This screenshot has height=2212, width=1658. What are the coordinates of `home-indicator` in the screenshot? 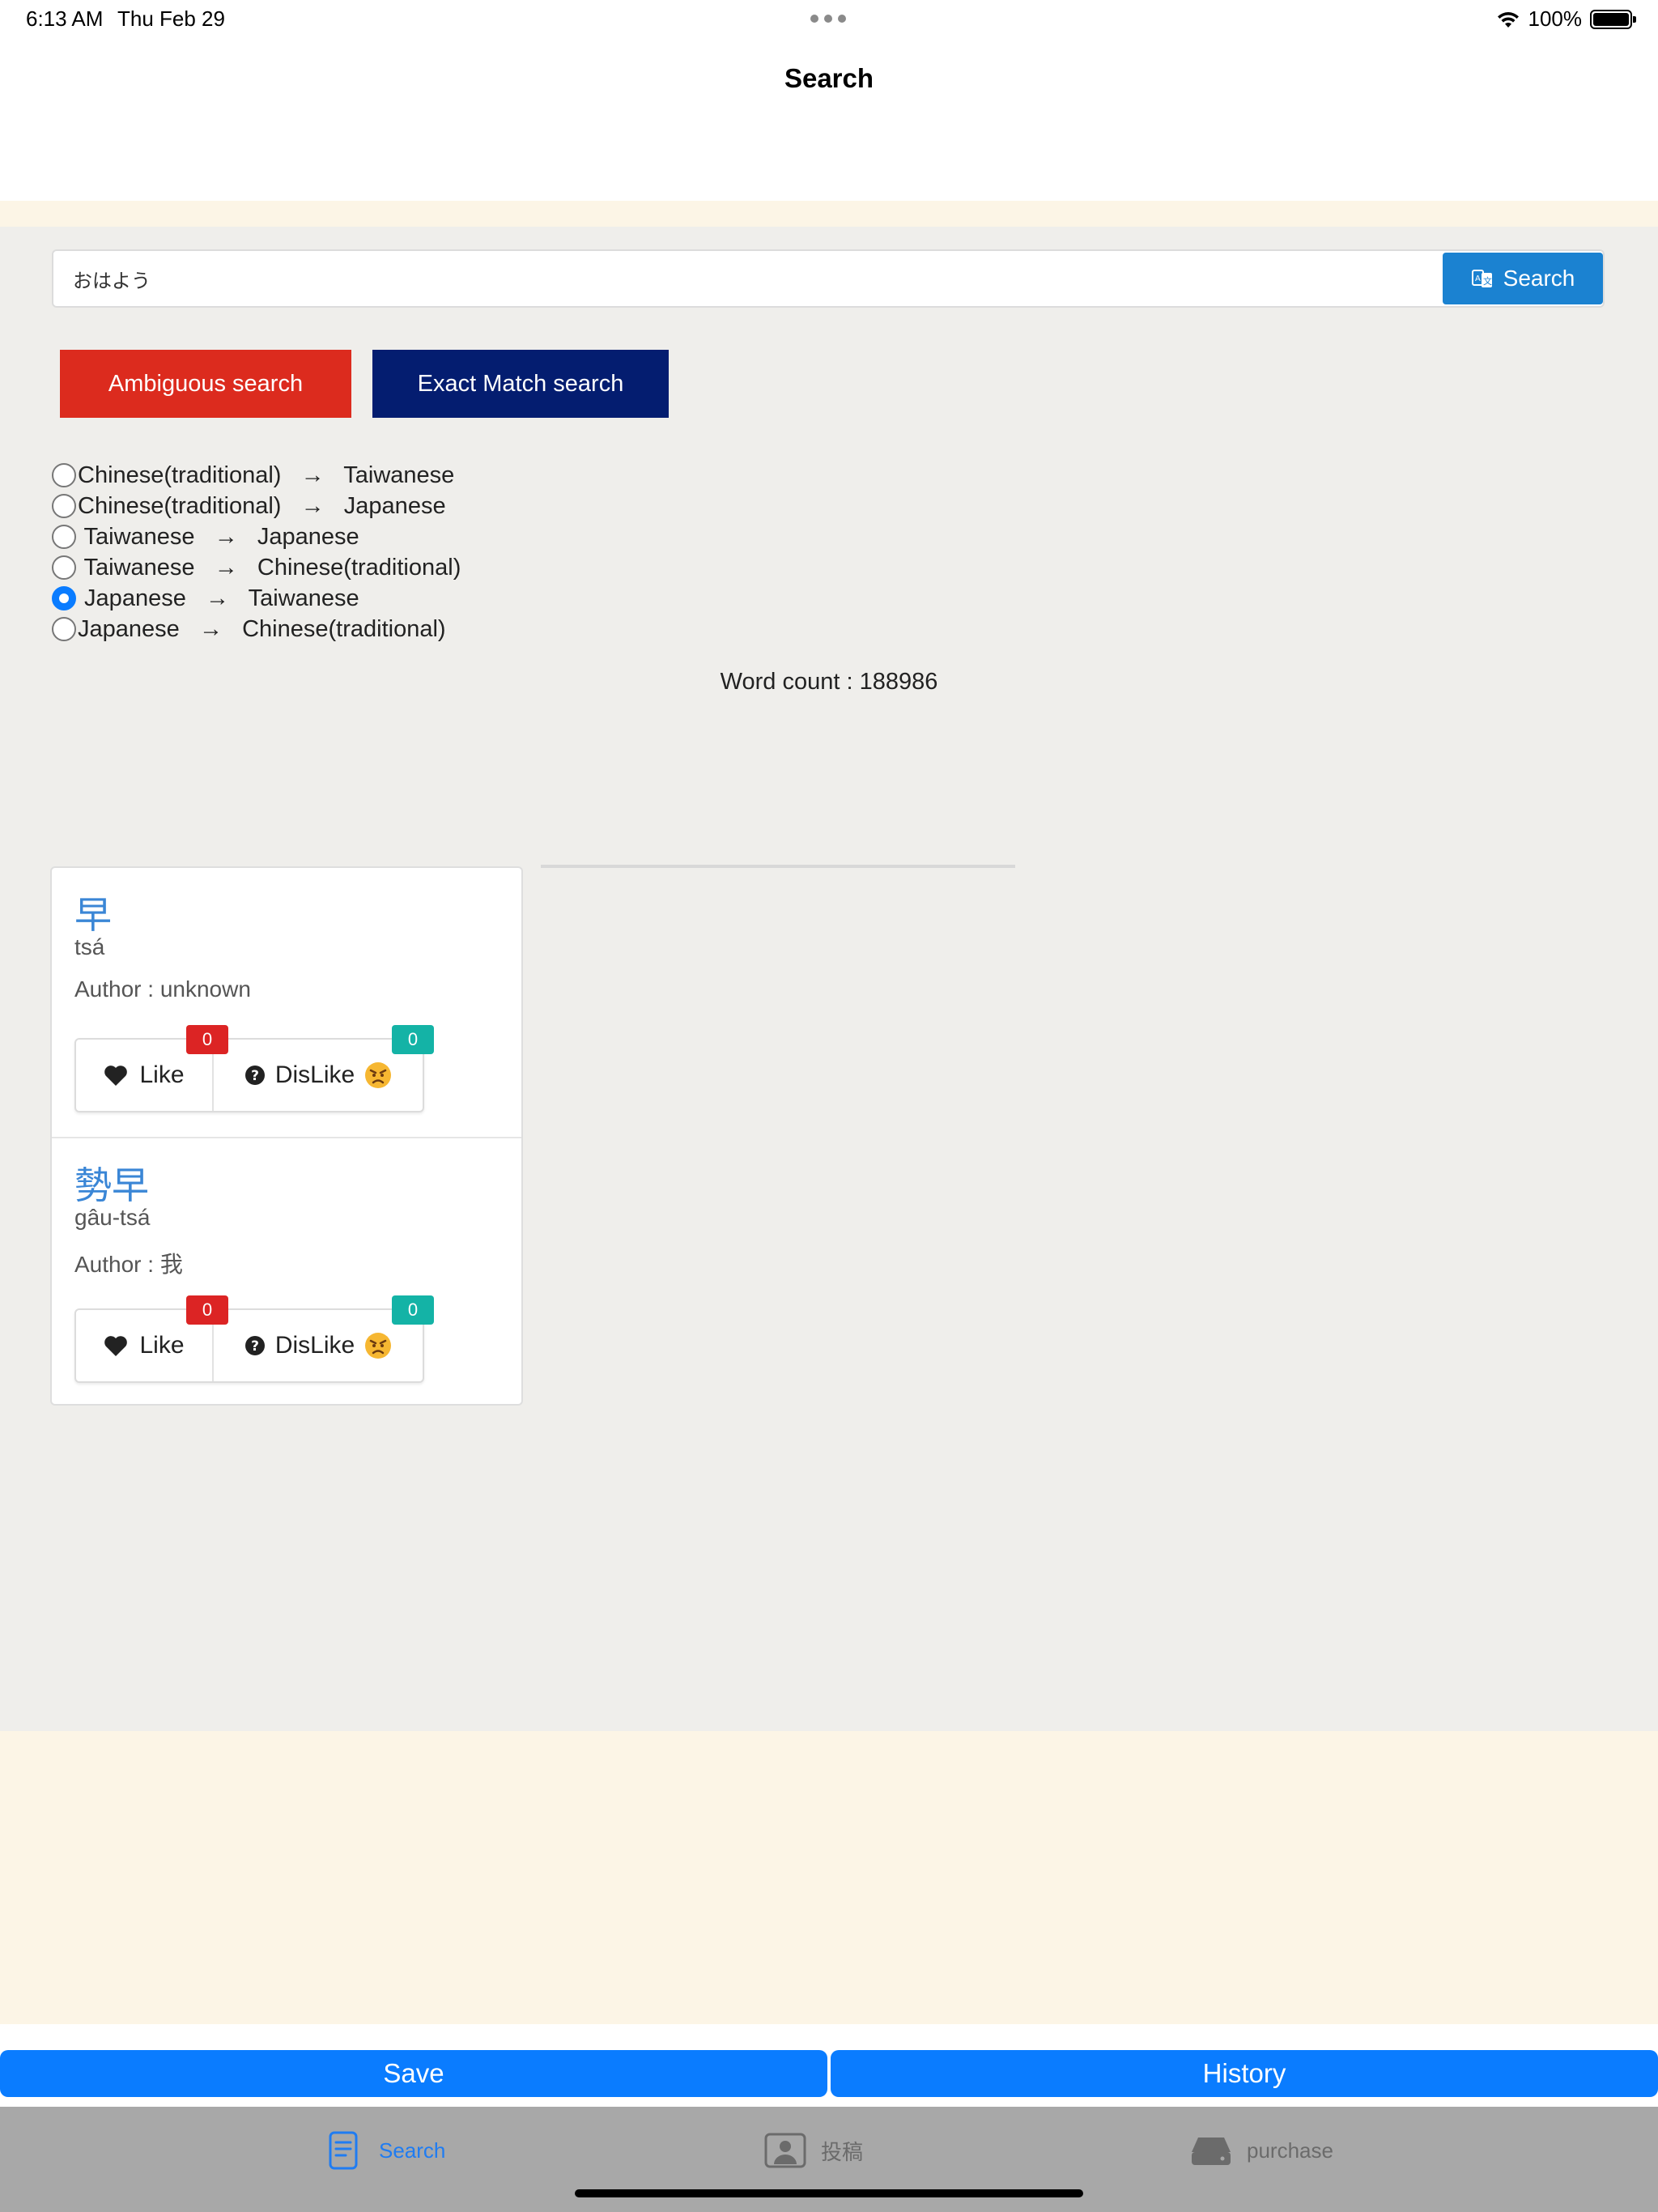 It's located at (829, 2193).